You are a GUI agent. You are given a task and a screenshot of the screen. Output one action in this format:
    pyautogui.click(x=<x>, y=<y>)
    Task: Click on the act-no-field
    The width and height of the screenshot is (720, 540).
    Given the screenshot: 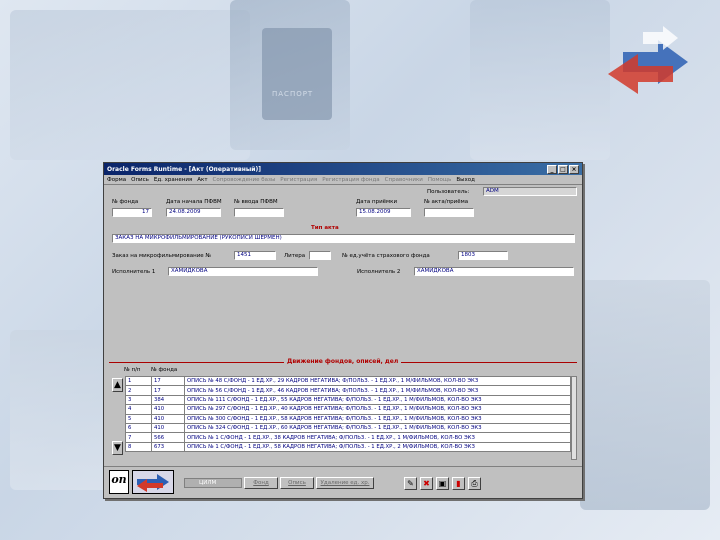 What is the action you would take?
    pyautogui.click(x=449, y=212)
    